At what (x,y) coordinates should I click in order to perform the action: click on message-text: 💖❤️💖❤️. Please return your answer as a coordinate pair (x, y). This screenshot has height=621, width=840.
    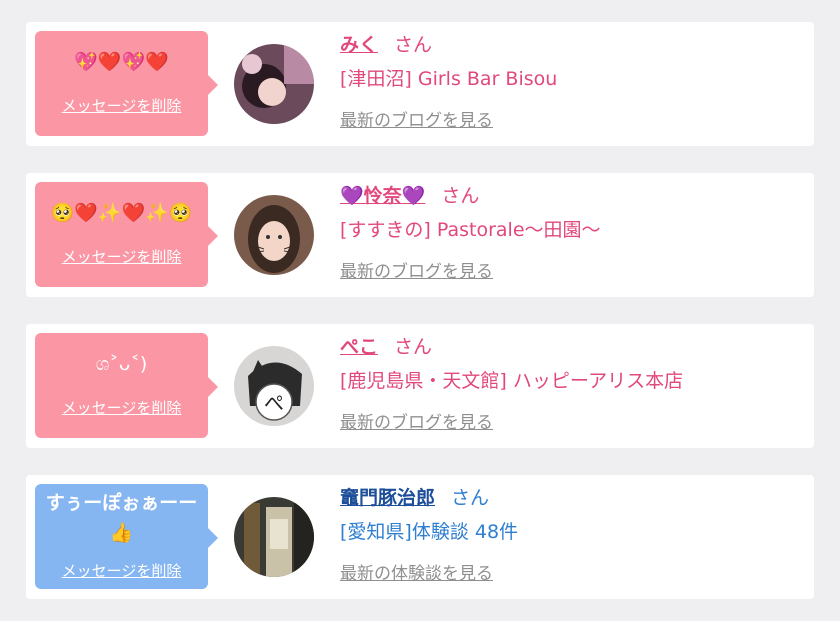
    Looking at the image, I should click on (121, 62).